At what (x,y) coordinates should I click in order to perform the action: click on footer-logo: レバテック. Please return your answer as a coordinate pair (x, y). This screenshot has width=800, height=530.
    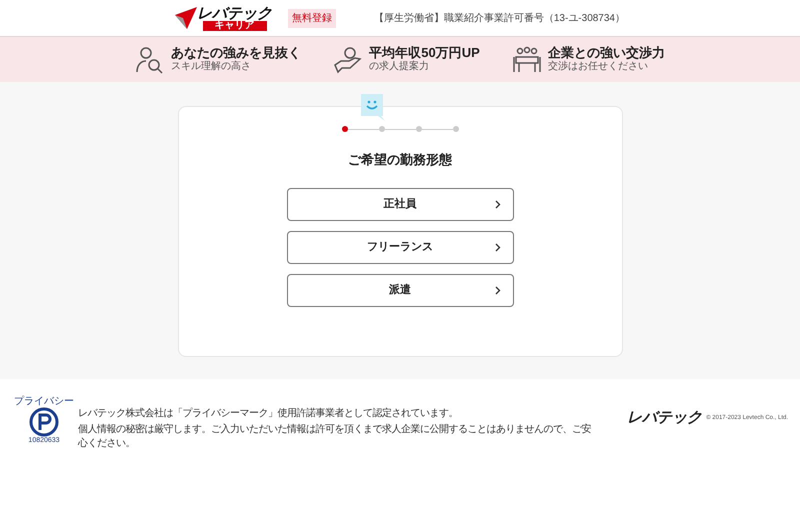
    Looking at the image, I should click on (664, 418).